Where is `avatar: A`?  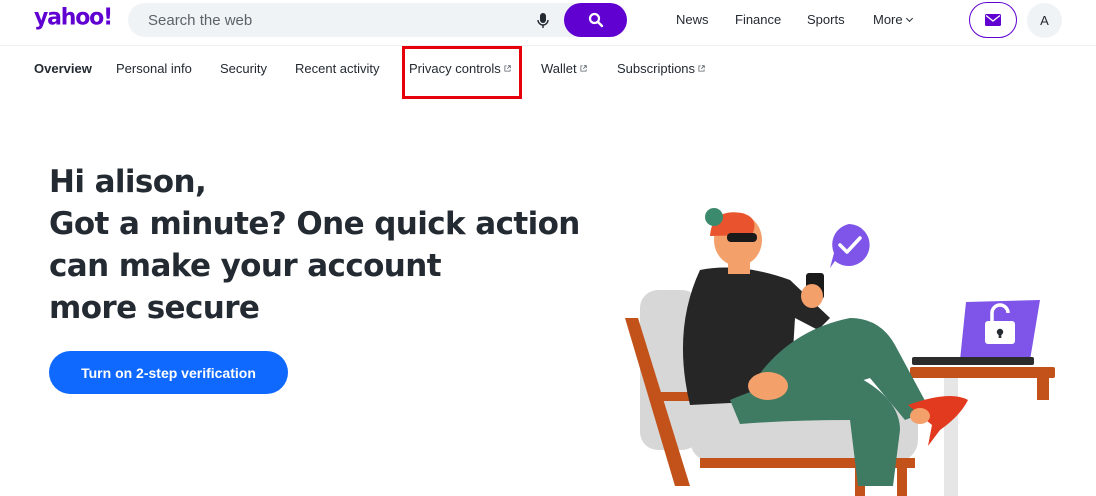 avatar: A is located at coordinates (1044, 20).